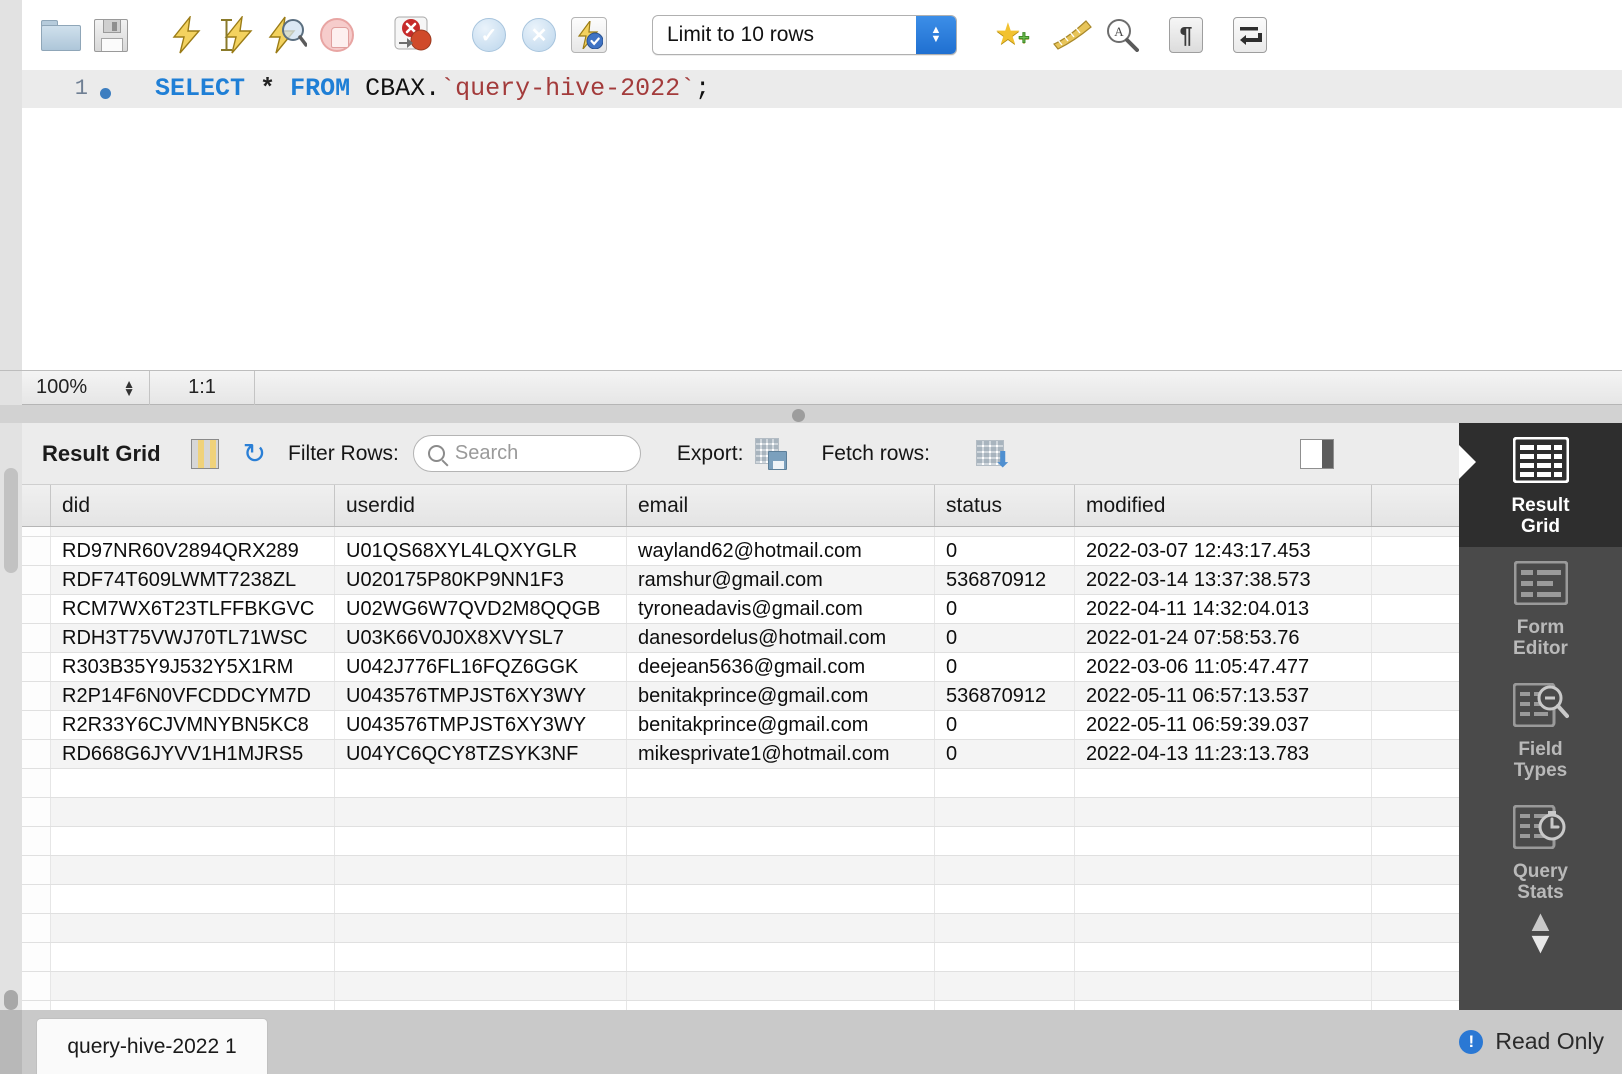 The height and width of the screenshot is (1074, 1622). What do you see at coordinates (1005, 696) in the screenshot?
I see `cell-status: 536870912` at bounding box center [1005, 696].